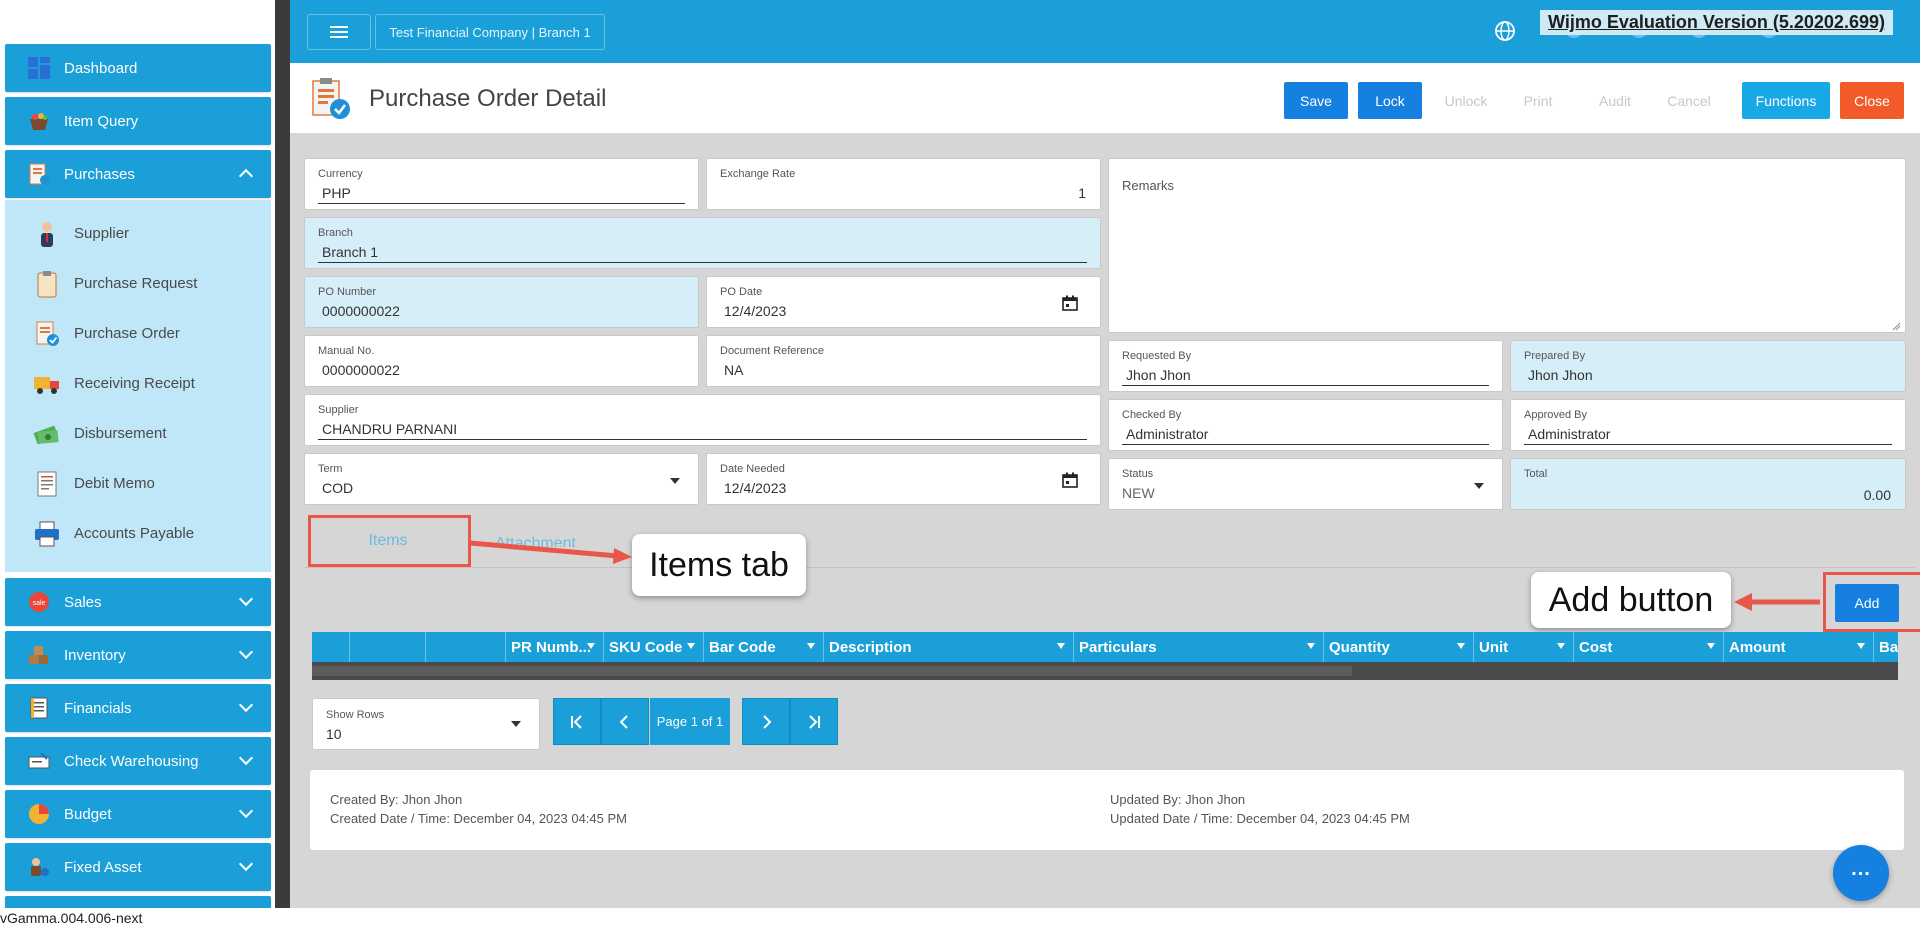 Image resolution: width=1920 pixels, height=931 pixels. I want to click on close-button: Close, so click(1872, 100).